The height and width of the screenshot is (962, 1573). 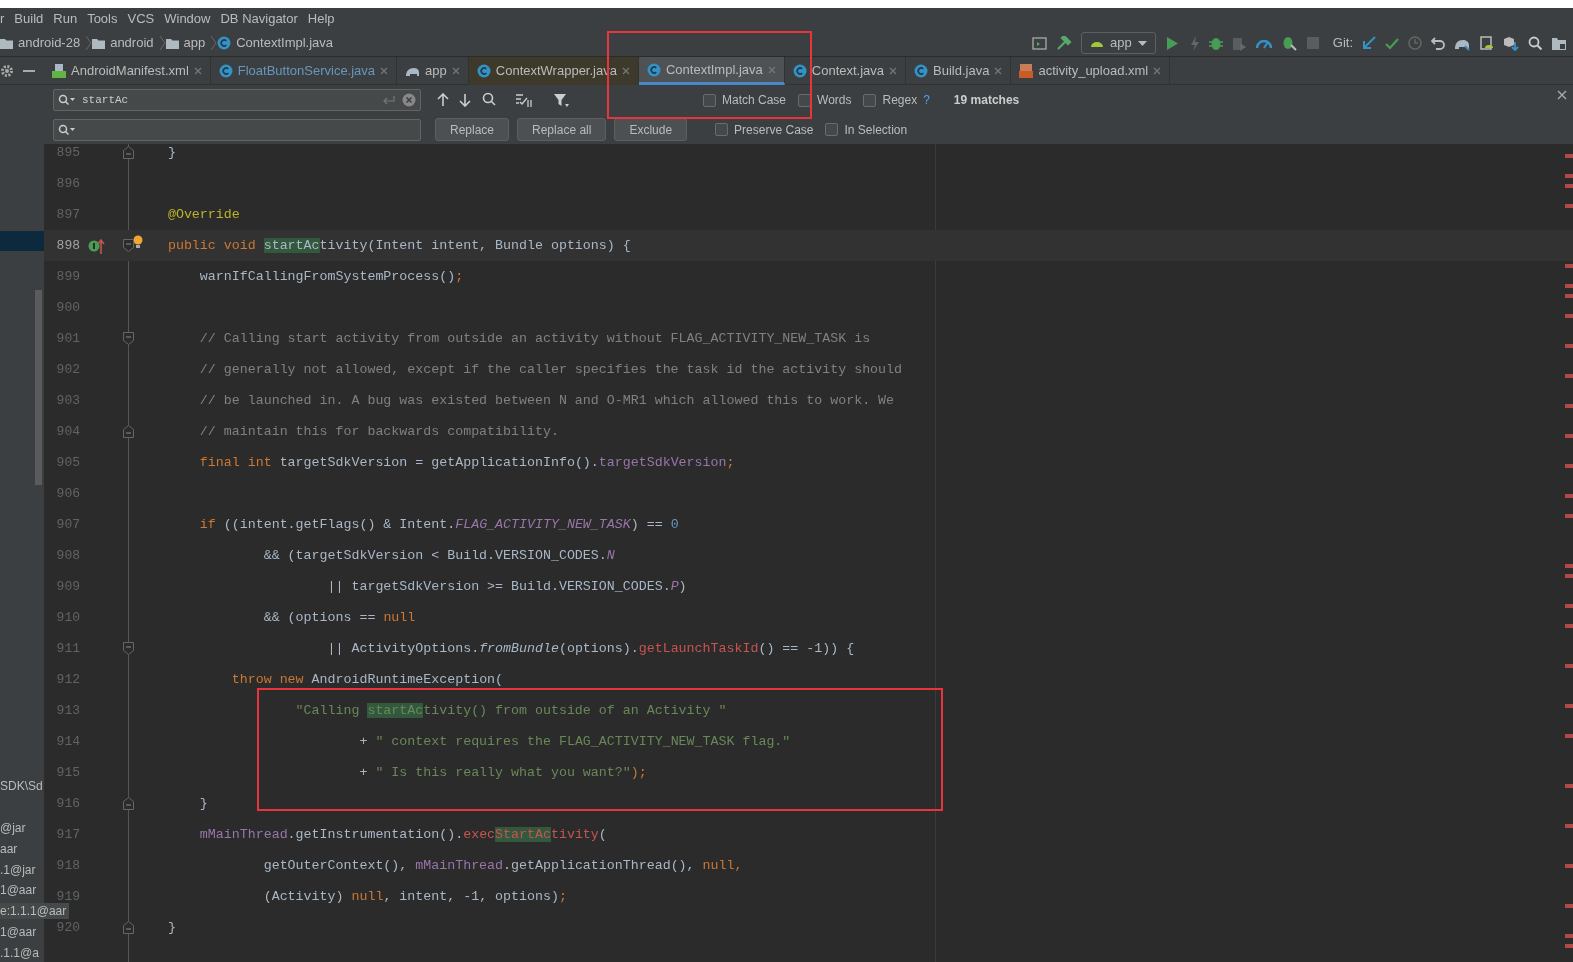 What do you see at coordinates (1486, 43) in the screenshot?
I see `device-icon` at bounding box center [1486, 43].